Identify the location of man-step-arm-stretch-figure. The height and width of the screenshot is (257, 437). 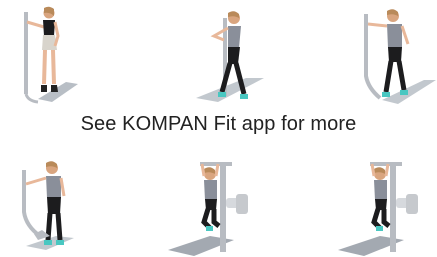
(51, 202).